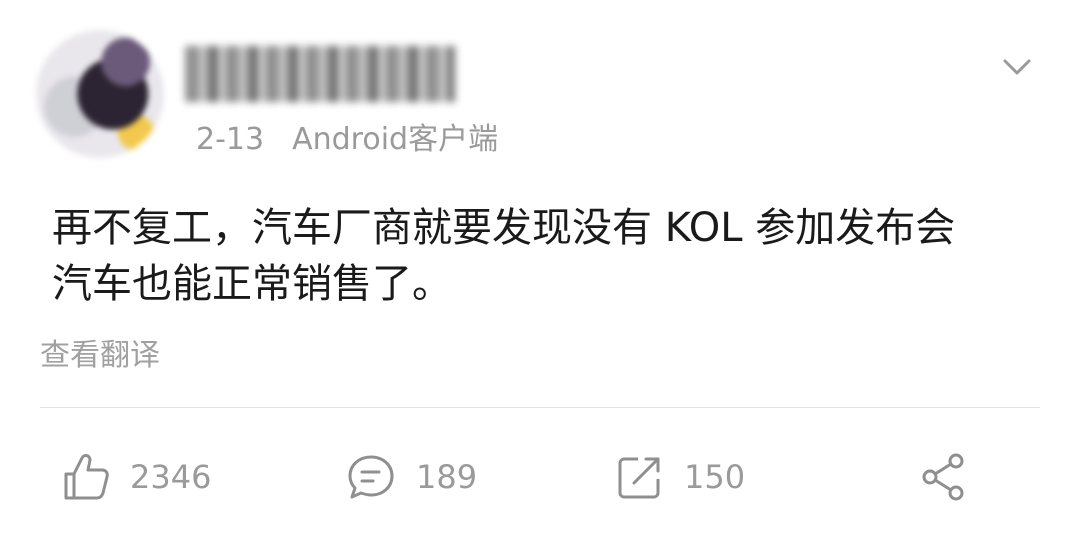 This screenshot has height=541, width=1080. Describe the element at coordinates (1017, 67) in the screenshot. I see `chevron-down-icon` at that location.